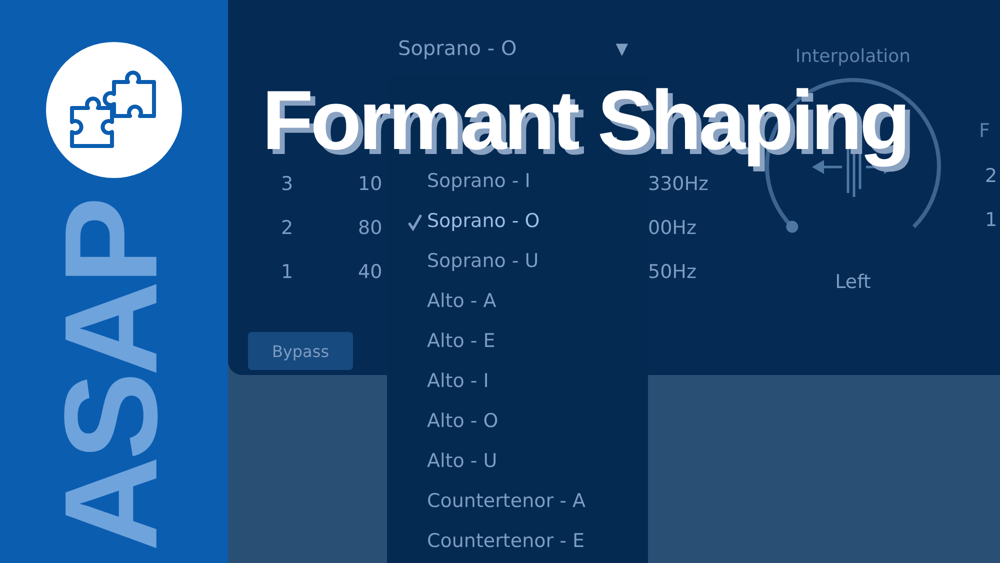 The height and width of the screenshot is (563, 1000). What do you see at coordinates (370, 228) in the screenshot?
I see `table-cell-text: 80` at bounding box center [370, 228].